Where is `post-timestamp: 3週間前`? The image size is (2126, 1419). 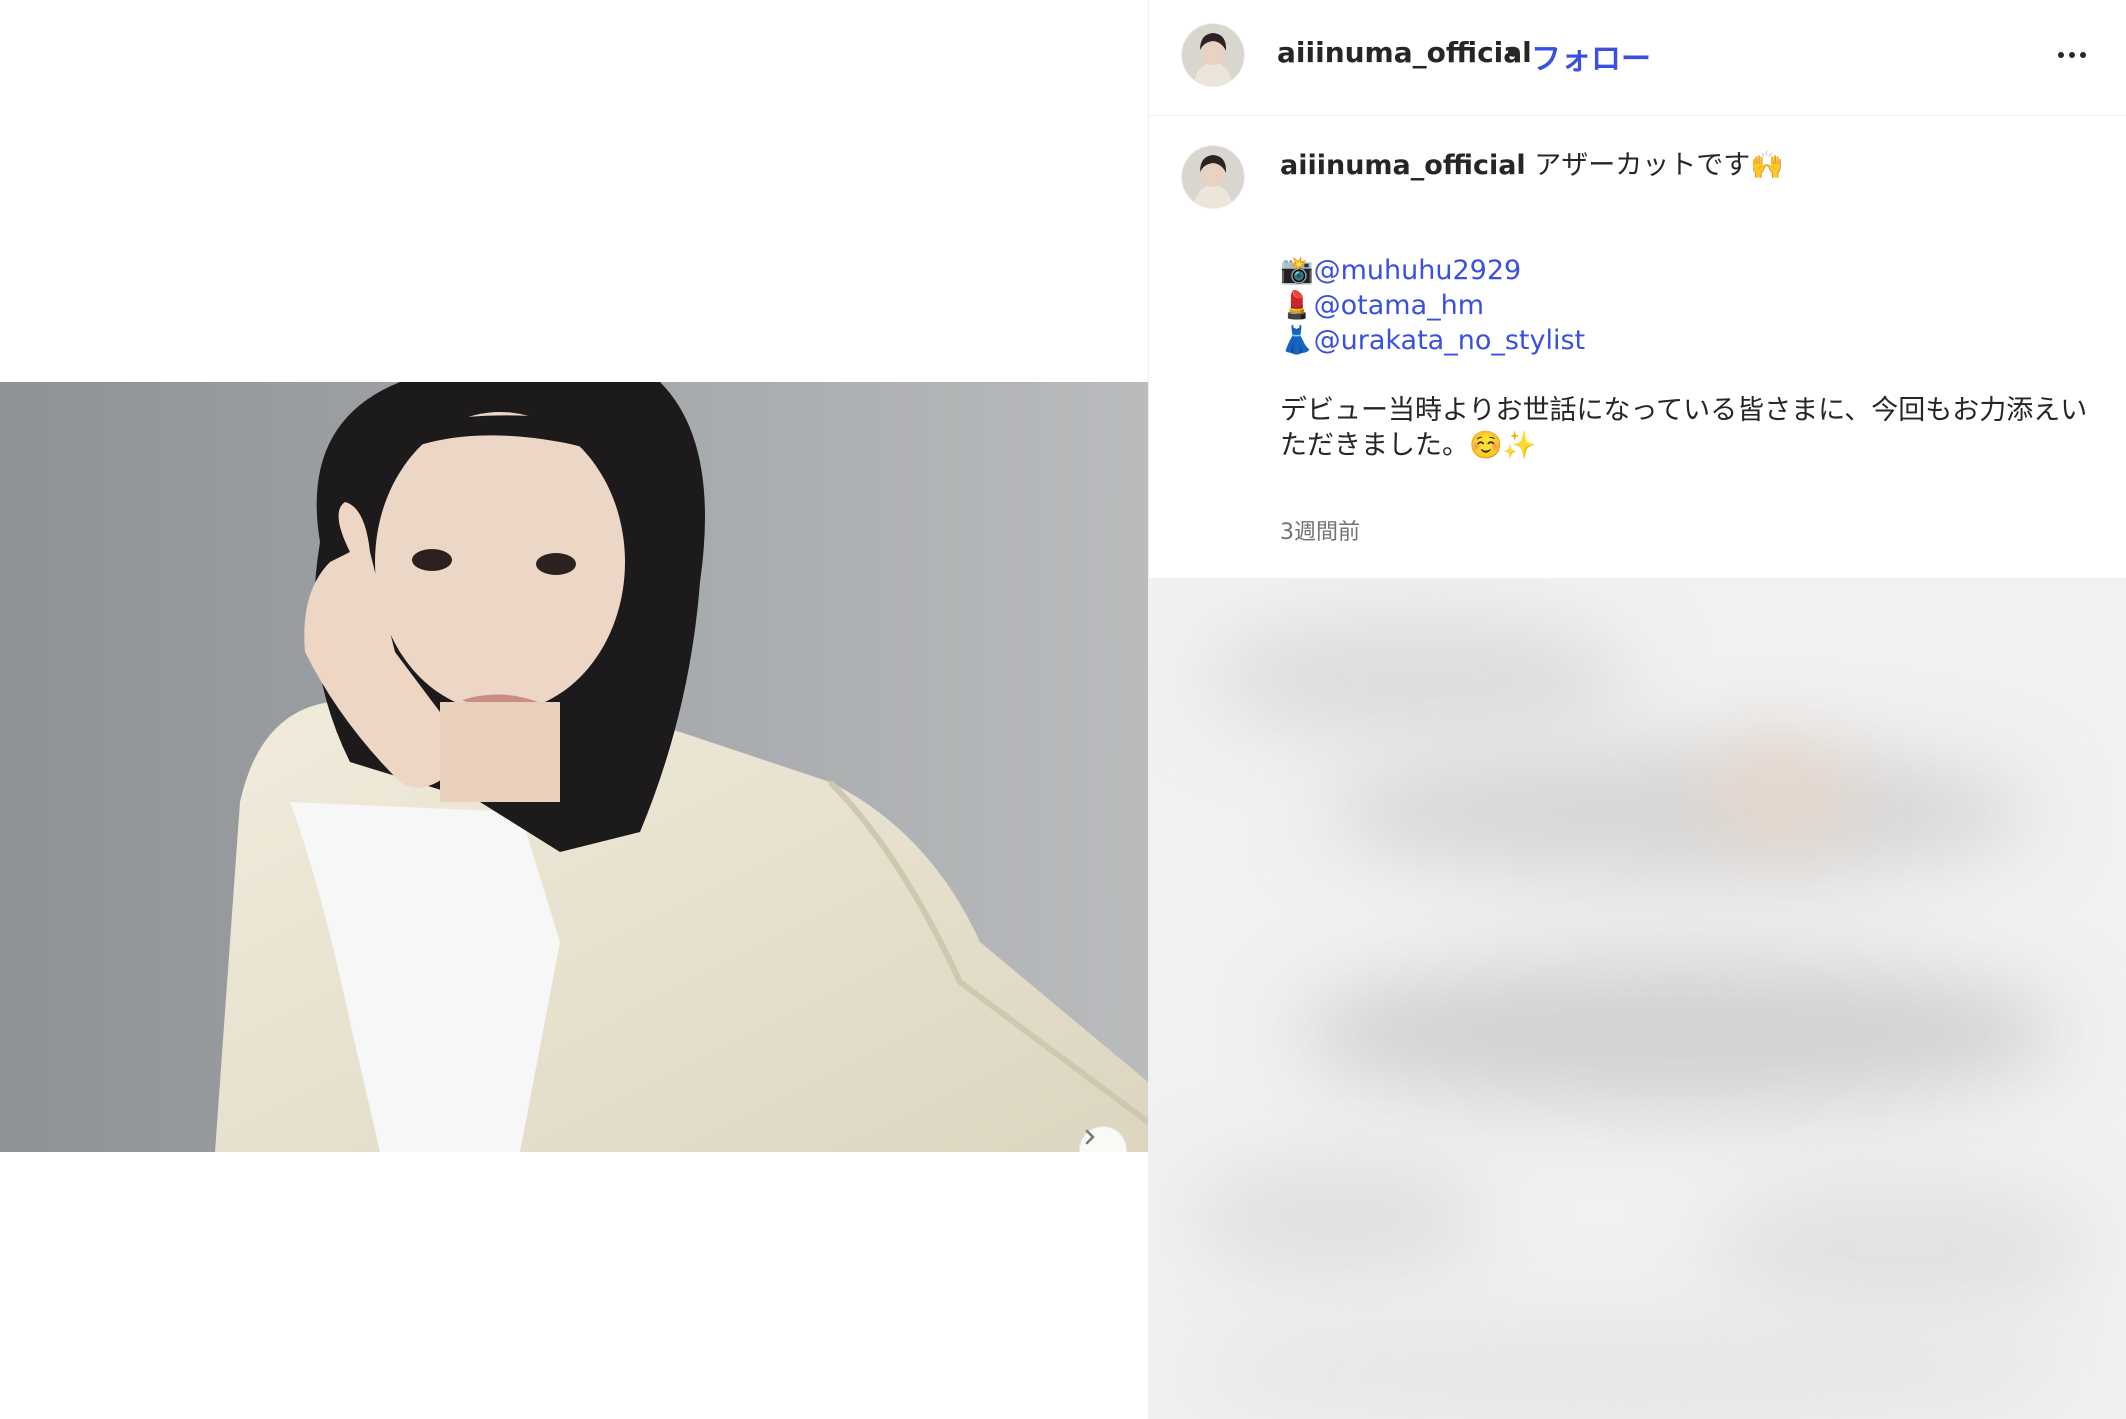 post-timestamp: 3週間前 is located at coordinates (1320, 530).